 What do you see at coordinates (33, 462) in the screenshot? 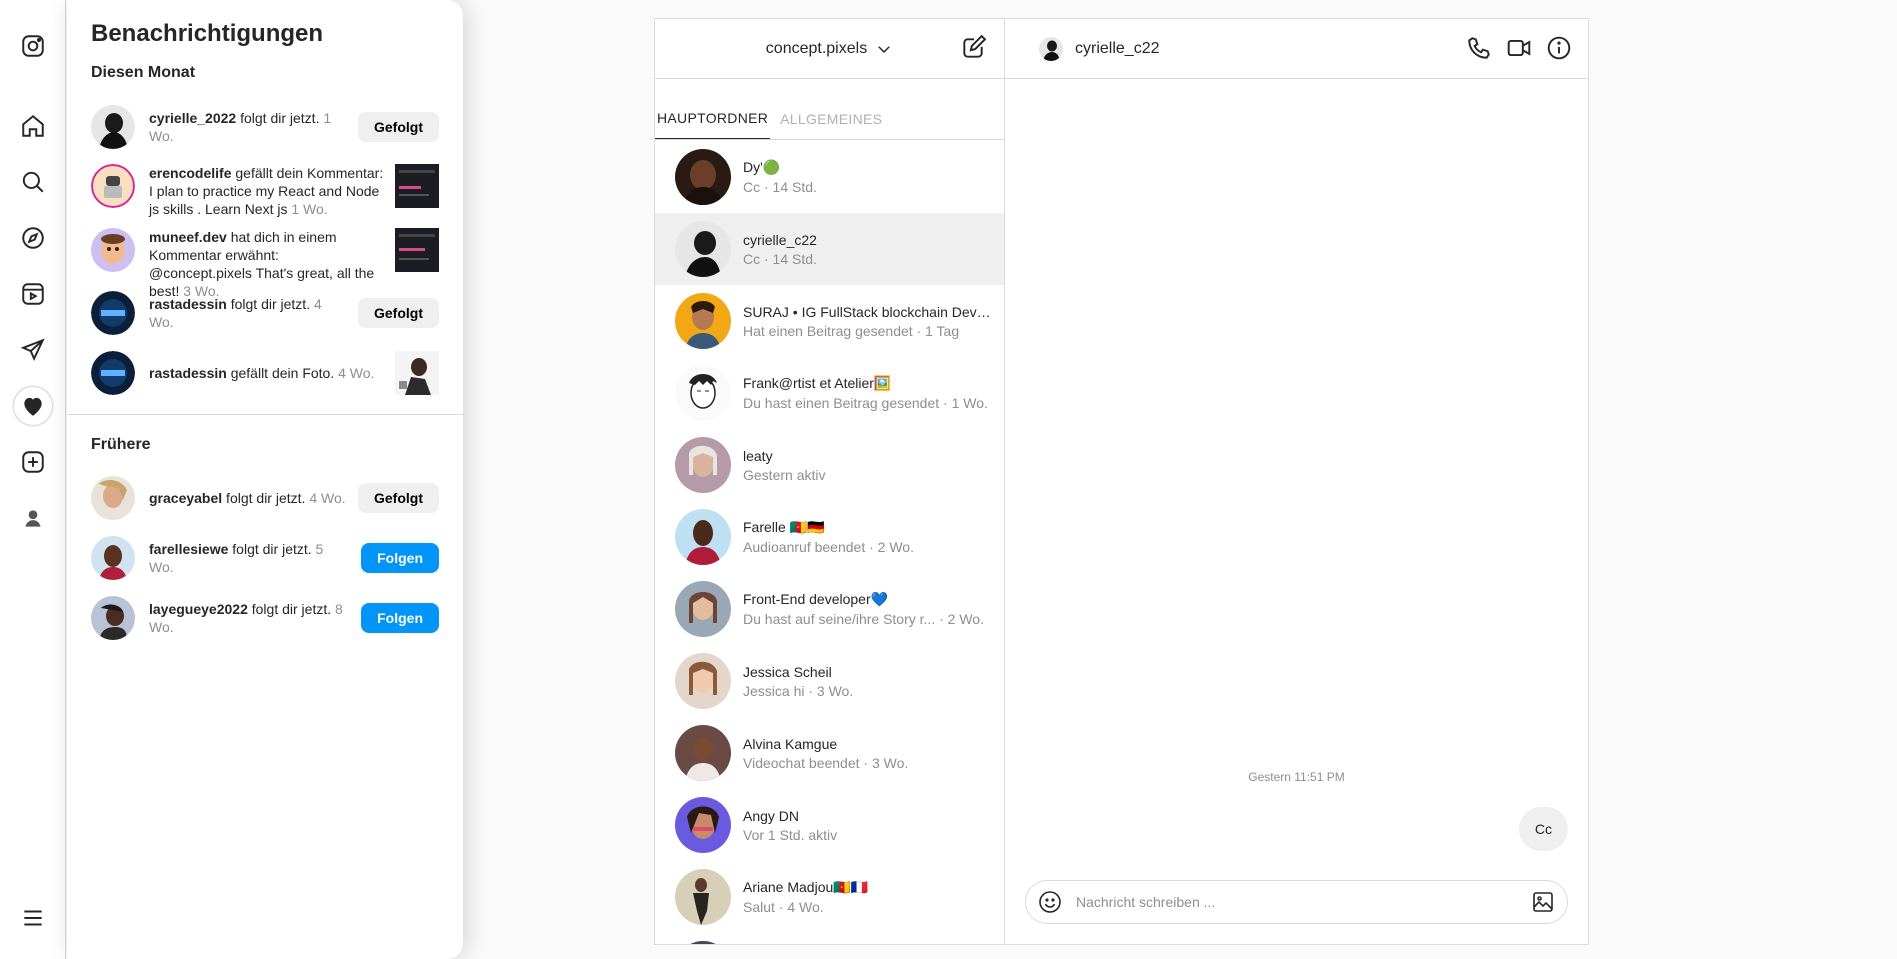
I see `create-icon` at bounding box center [33, 462].